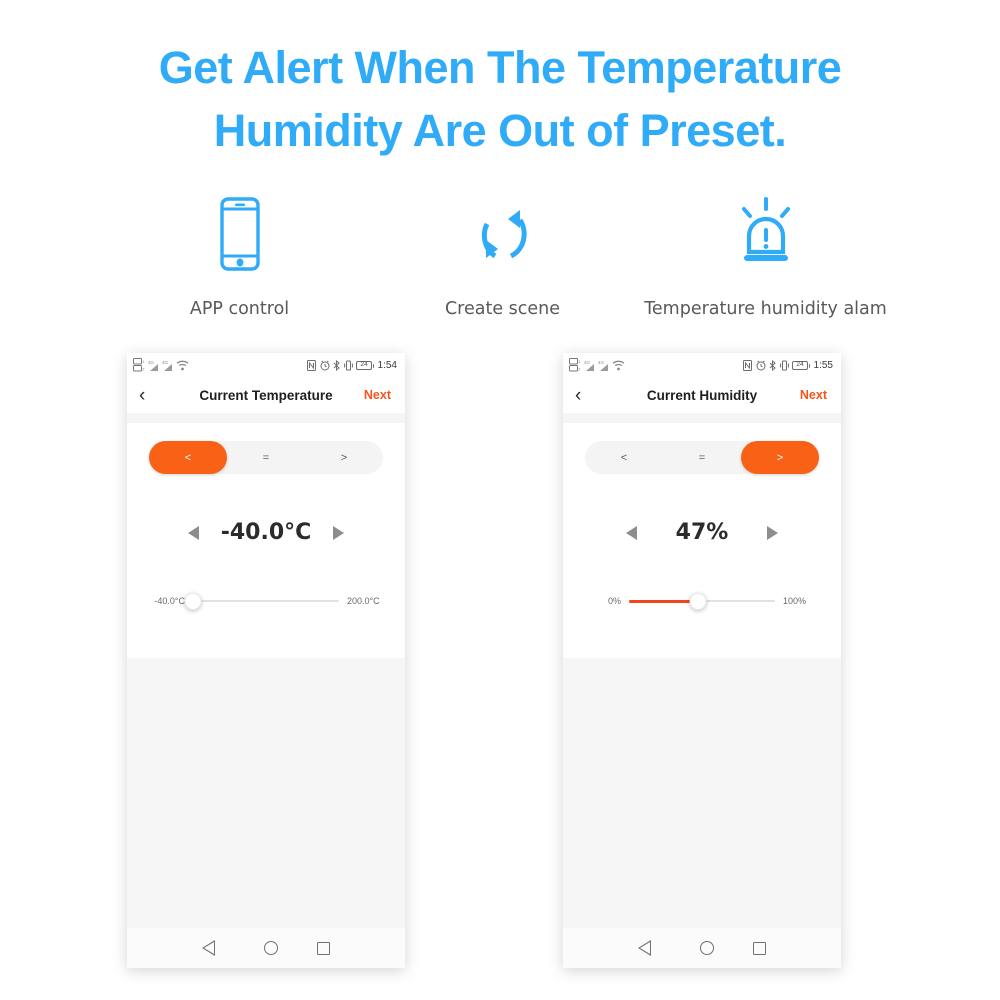  I want to click on slider-track, so click(266, 601).